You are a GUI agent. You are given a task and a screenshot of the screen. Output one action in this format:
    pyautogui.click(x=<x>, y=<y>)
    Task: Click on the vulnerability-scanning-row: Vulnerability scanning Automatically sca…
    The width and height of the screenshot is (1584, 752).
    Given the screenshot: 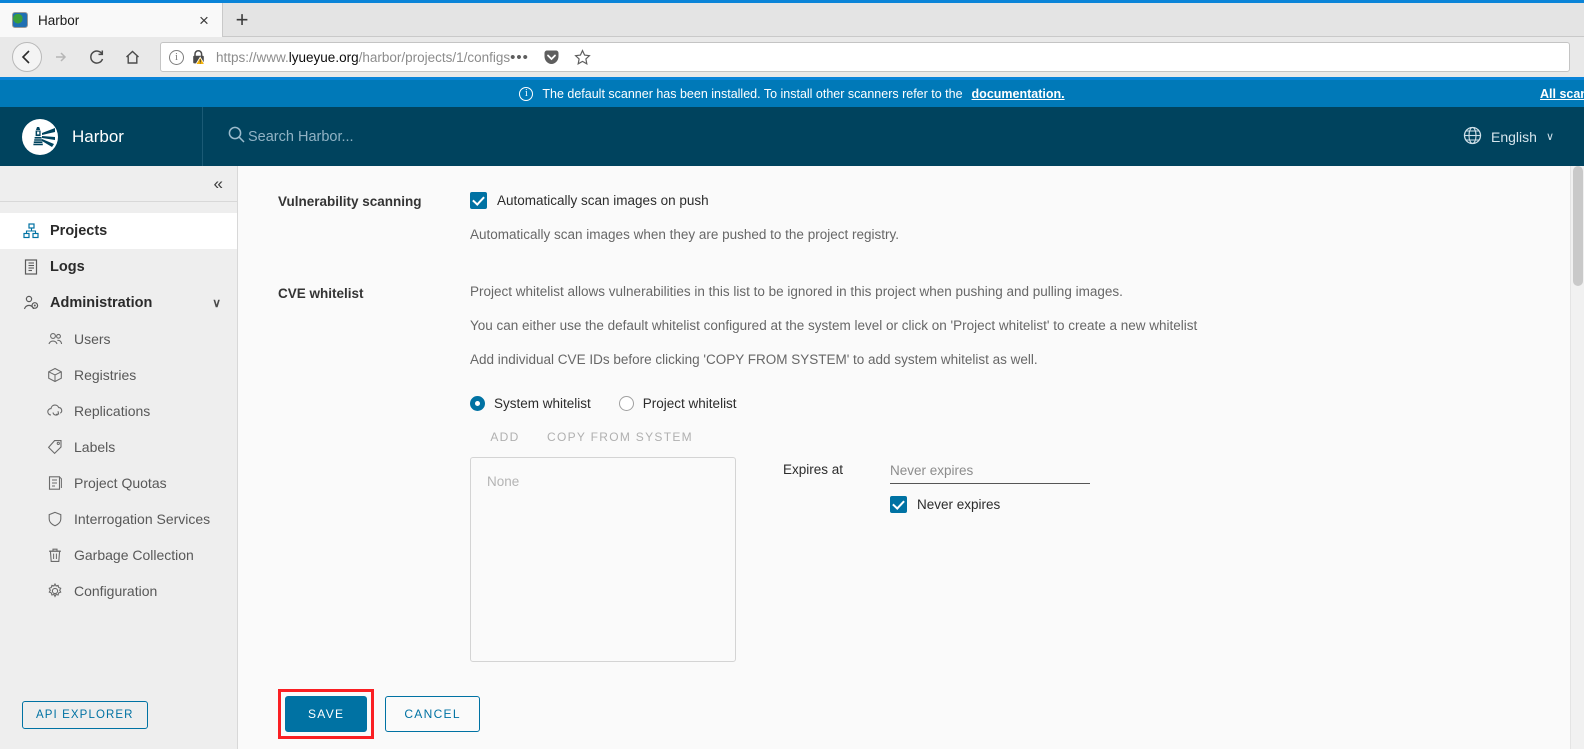 What is the action you would take?
    pyautogui.click(x=931, y=217)
    